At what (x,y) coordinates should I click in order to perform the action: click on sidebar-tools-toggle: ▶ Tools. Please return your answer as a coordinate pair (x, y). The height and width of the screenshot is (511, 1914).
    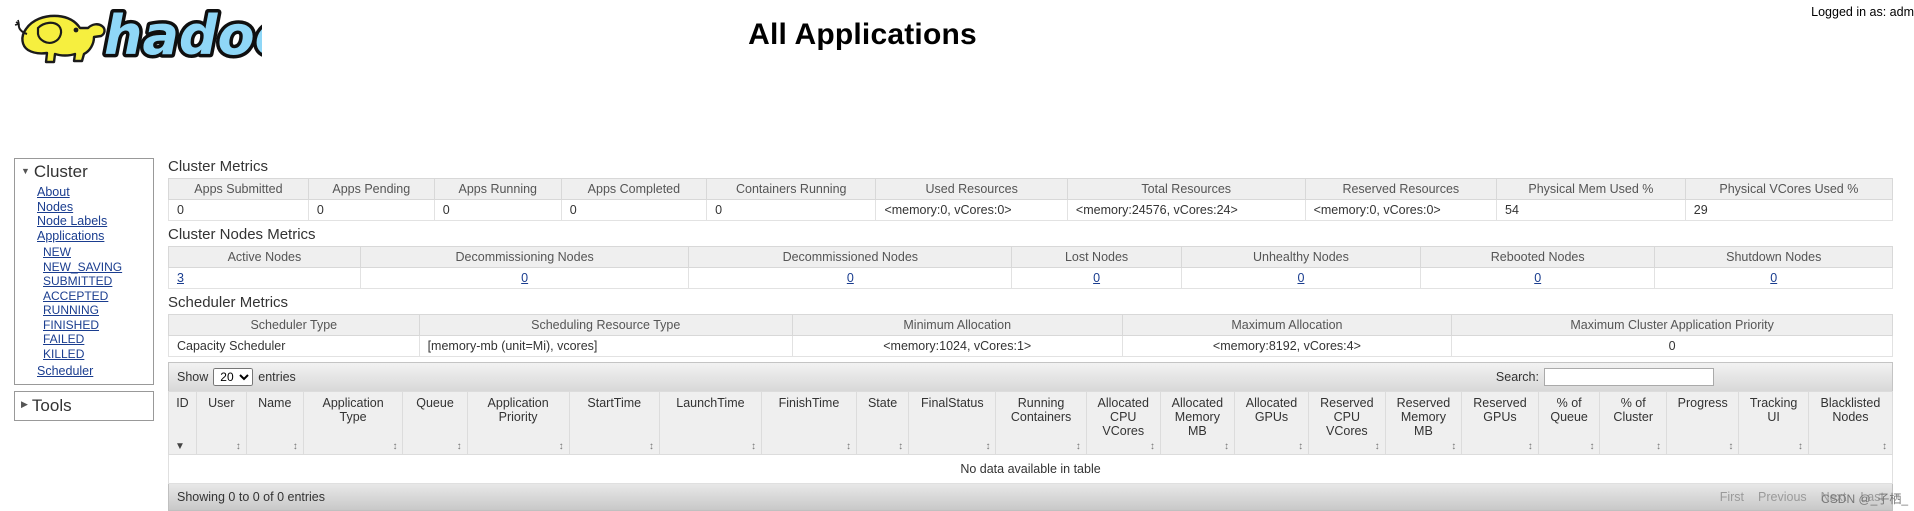
    Looking at the image, I should click on (84, 406).